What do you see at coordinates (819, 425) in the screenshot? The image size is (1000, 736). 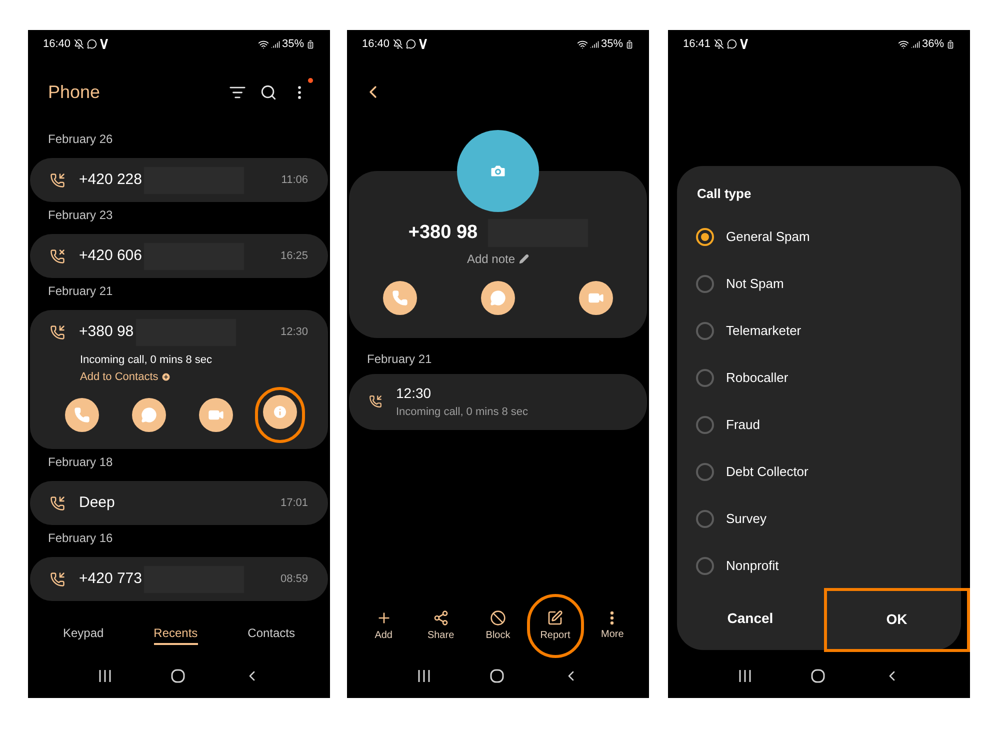 I see `radio-option: Fraud` at bounding box center [819, 425].